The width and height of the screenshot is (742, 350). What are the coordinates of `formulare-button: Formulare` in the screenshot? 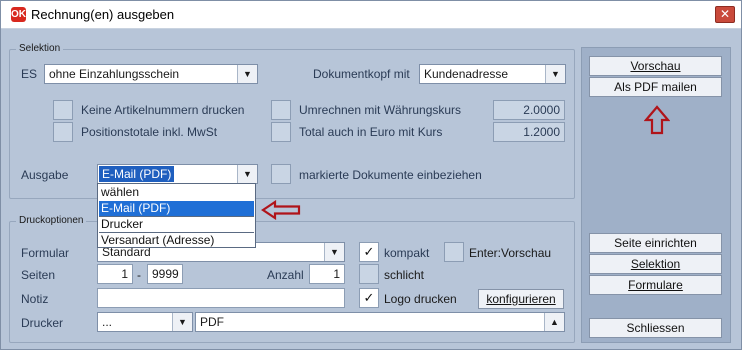 It's located at (655, 285).